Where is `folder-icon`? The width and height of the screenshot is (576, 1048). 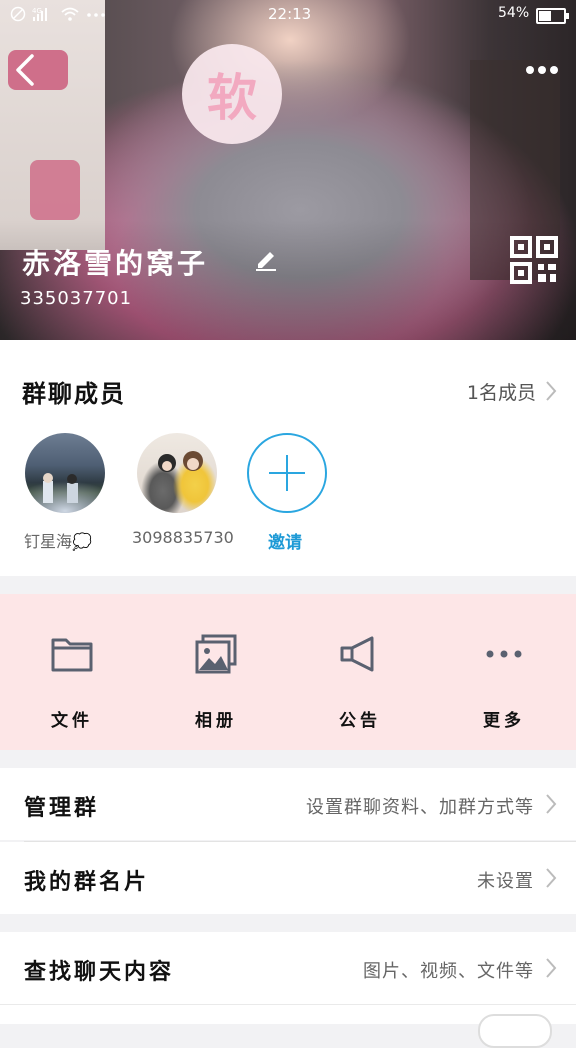 folder-icon is located at coordinates (72, 655).